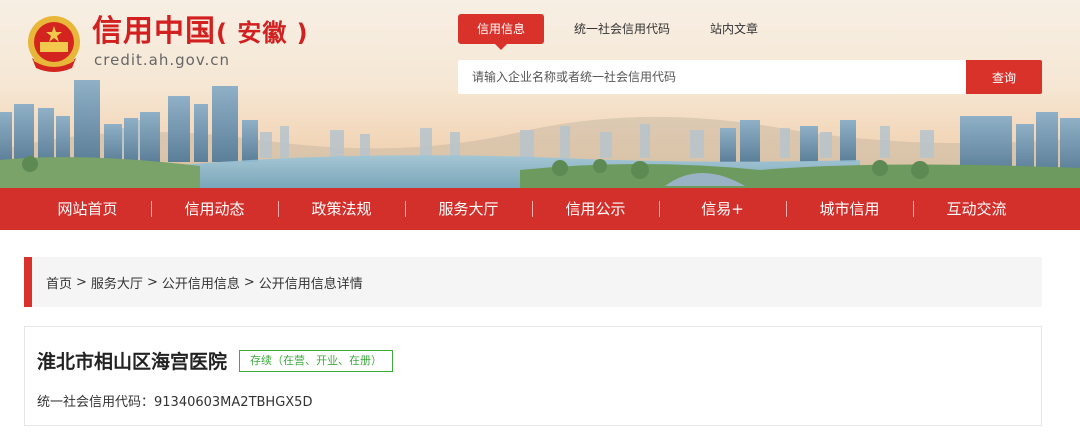  Describe the element at coordinates (200, 31) in the screenshot. I see `logo-title: 信用中国( 安徽 )` at that location.